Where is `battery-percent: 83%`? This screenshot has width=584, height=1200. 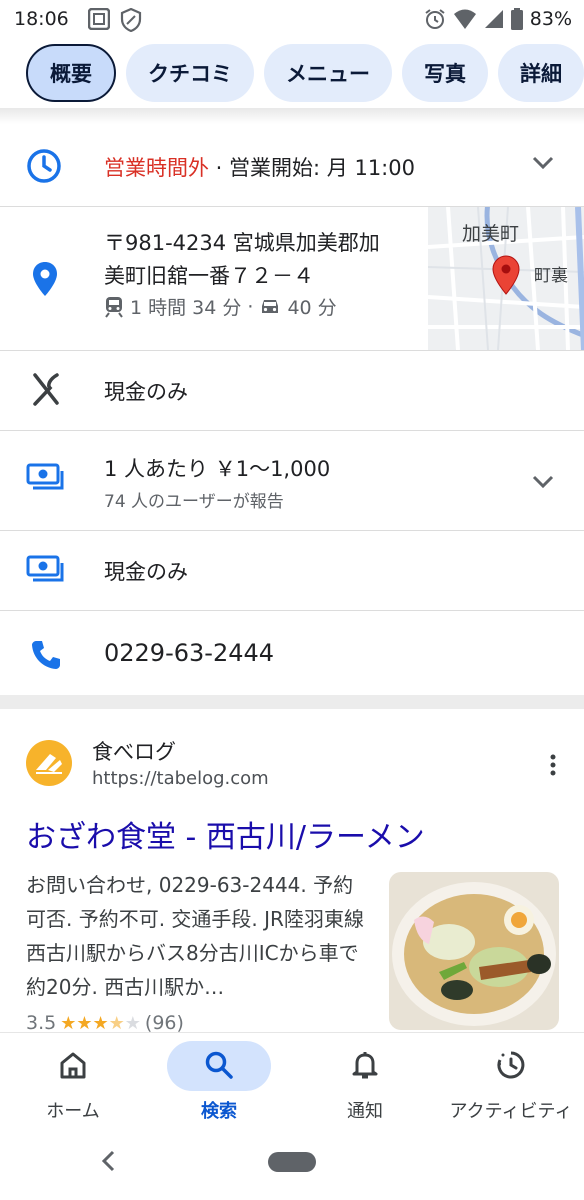 battery-percent: 83% is located at coordinates (550, 19).